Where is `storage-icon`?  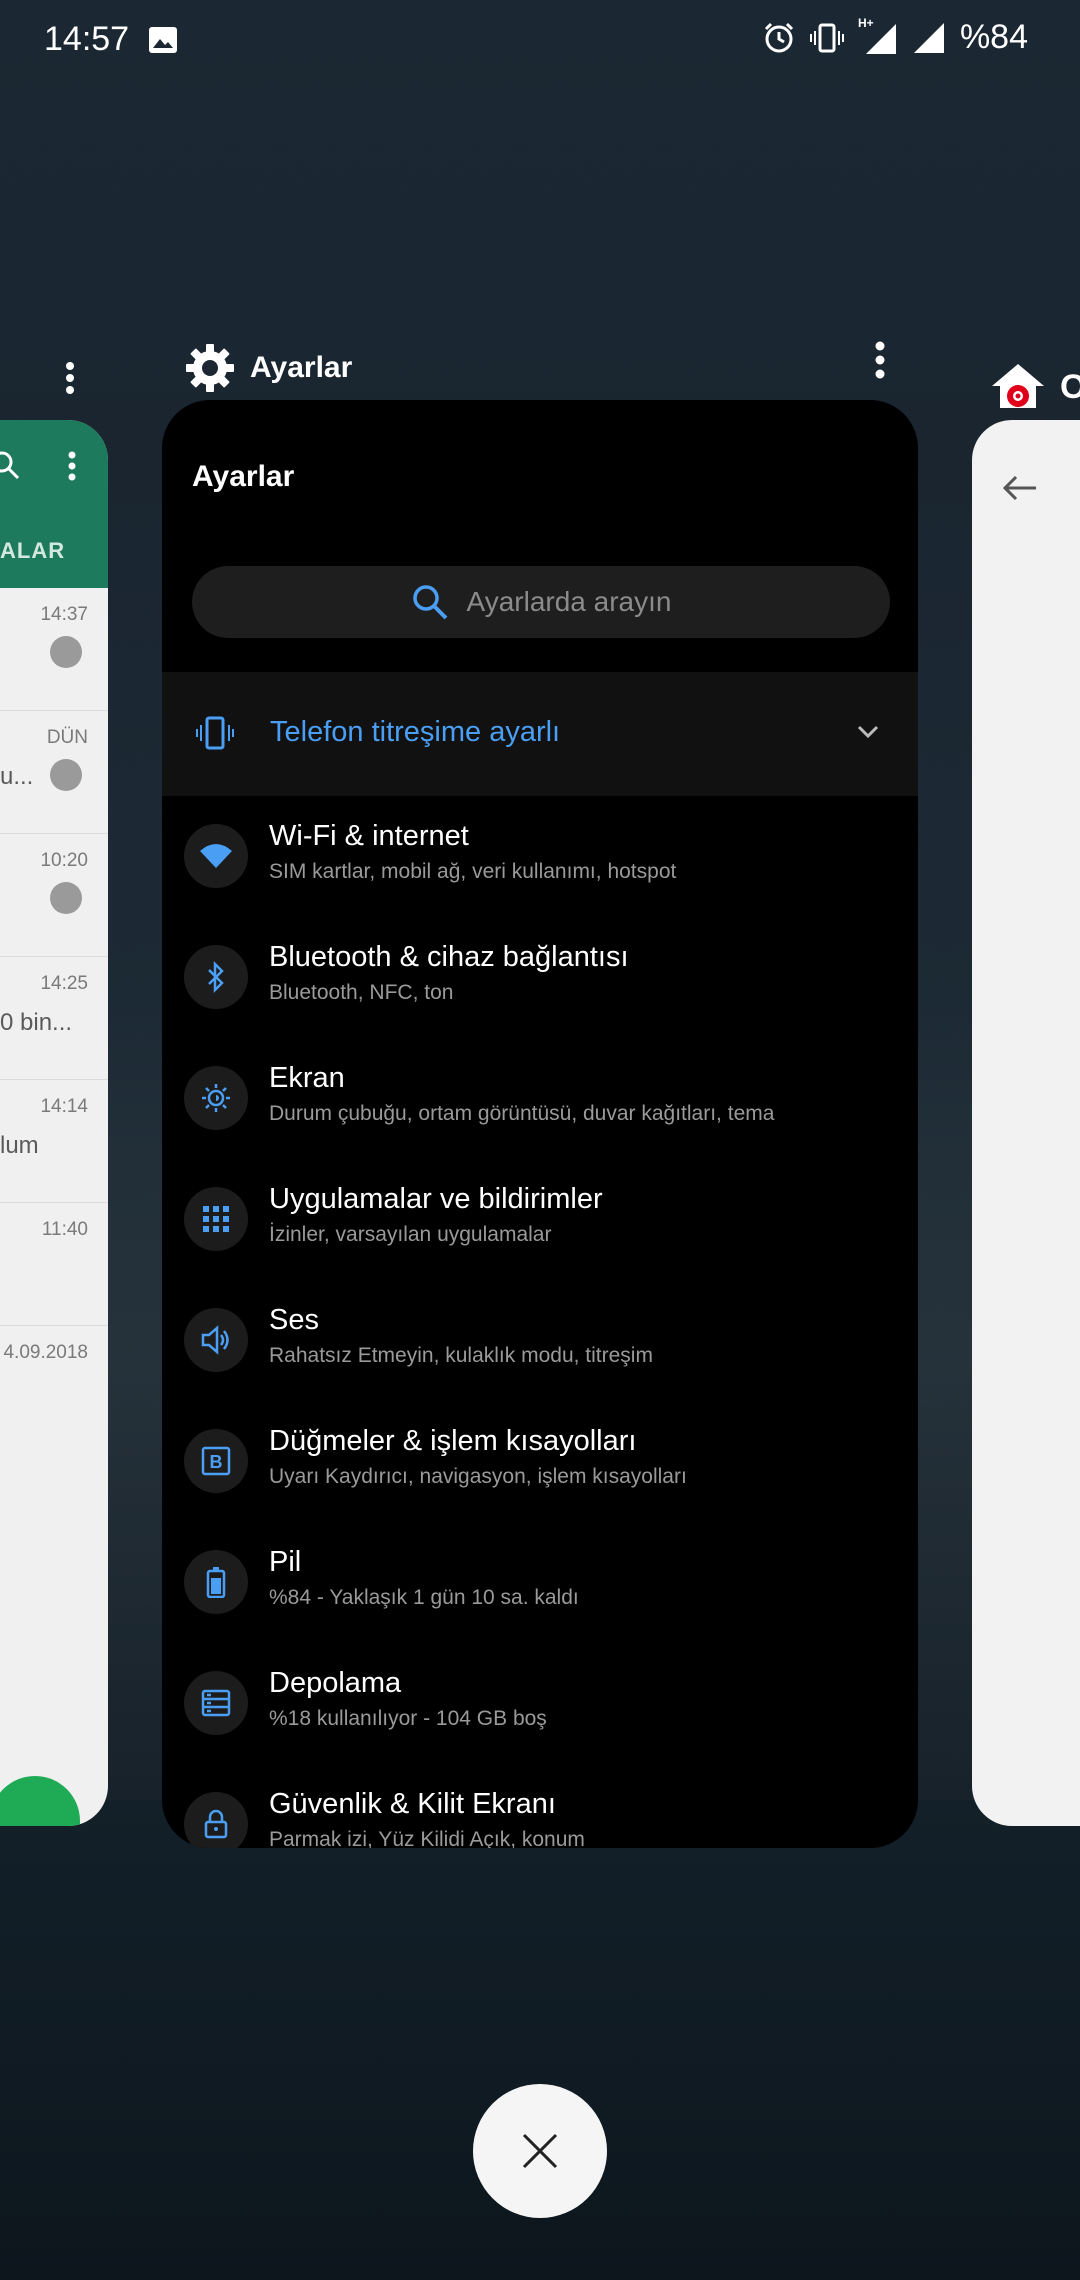
storage-icon is located at coordinates (216, 1703).